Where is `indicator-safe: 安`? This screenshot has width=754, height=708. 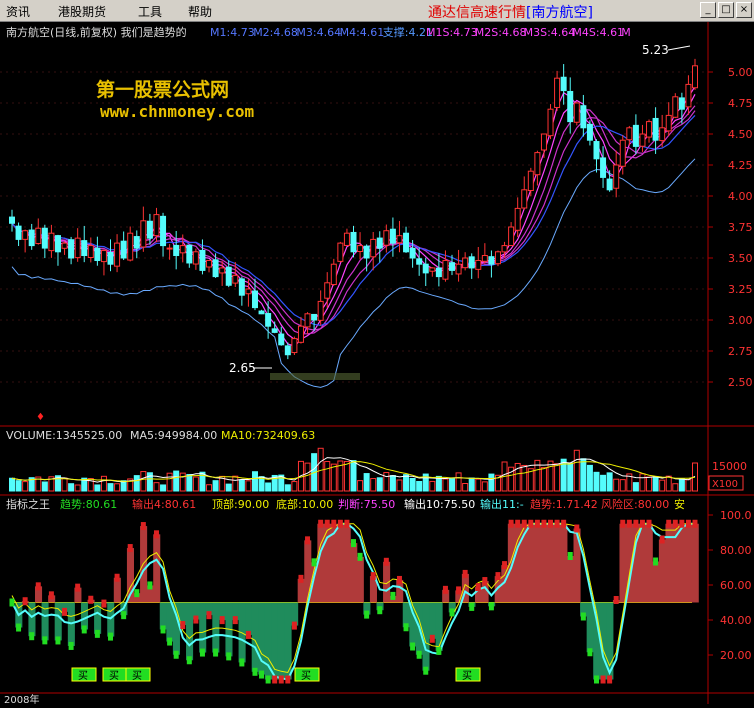
indicator-safe: 安 is located at coordinates (679, 504).